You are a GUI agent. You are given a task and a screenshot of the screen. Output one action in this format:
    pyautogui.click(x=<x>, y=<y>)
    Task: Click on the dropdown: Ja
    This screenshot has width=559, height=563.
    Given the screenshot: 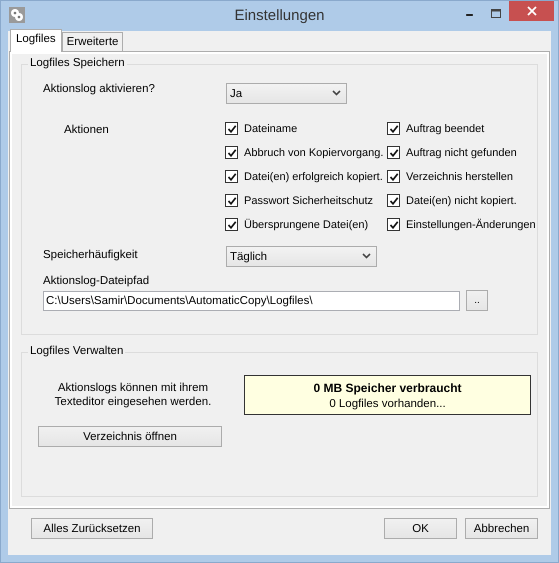 What is the action you would take?
    pyautogui.click(x=286, y=93)
    